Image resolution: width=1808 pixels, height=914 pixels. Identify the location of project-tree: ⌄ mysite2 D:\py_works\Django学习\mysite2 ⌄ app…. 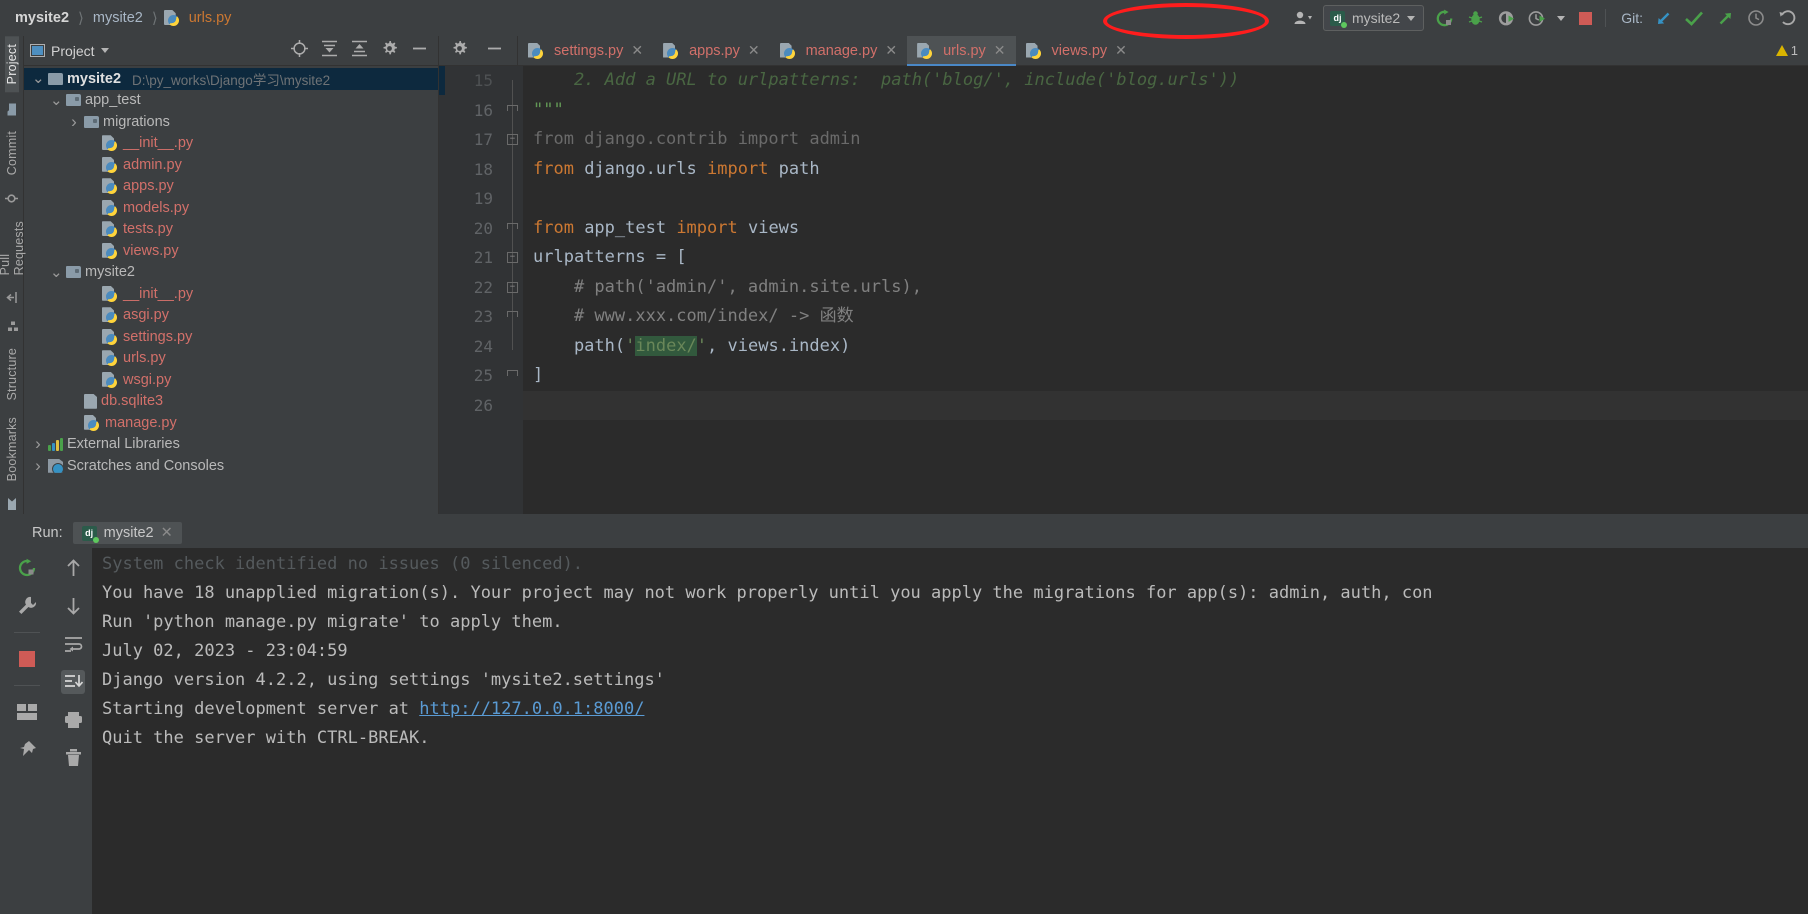
(231, 290).